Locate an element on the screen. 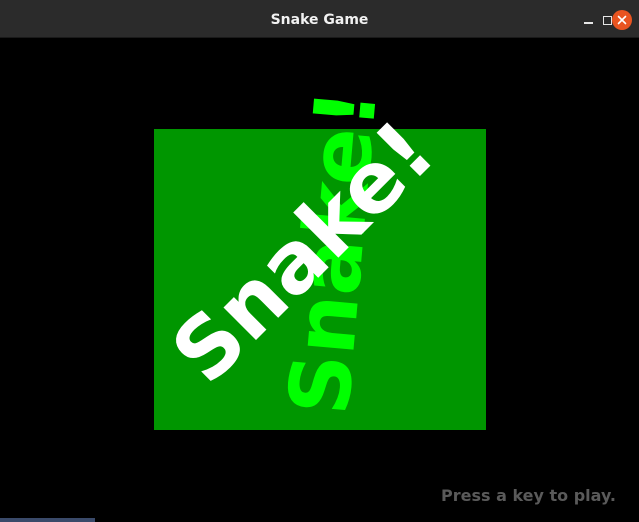 The width and height of the screenshot is (639, 522). minimize-icon is located at coordinates (588, 23).